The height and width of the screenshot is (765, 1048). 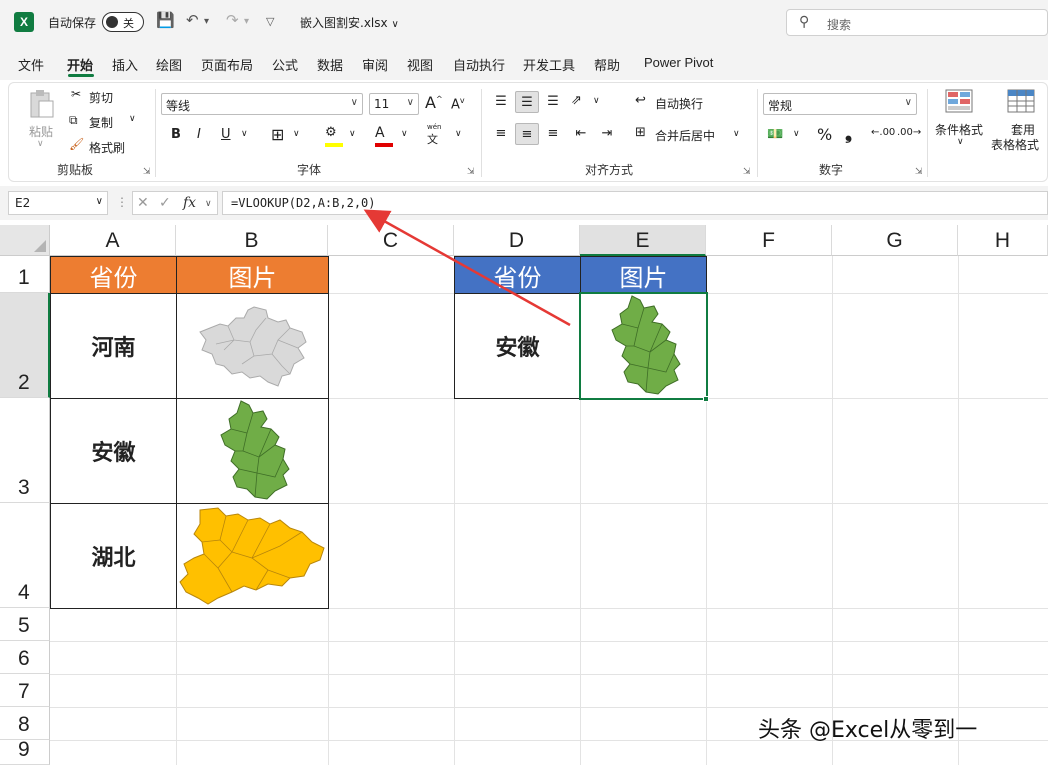 I want to click on watermark: 头条 @Excel从零到一, so click(x=868, y=730).